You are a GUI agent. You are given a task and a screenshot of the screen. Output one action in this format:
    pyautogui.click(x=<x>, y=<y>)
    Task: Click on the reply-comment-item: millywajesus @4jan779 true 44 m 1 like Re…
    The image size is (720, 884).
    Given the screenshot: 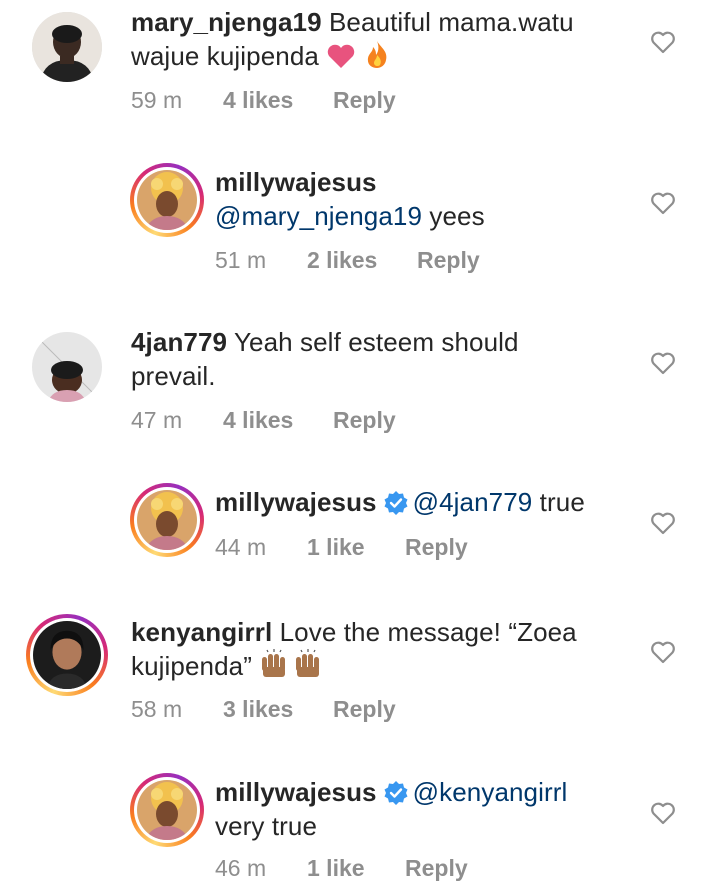 What is the action you would take?
    pyautogui.click(x=360, y=535)
    